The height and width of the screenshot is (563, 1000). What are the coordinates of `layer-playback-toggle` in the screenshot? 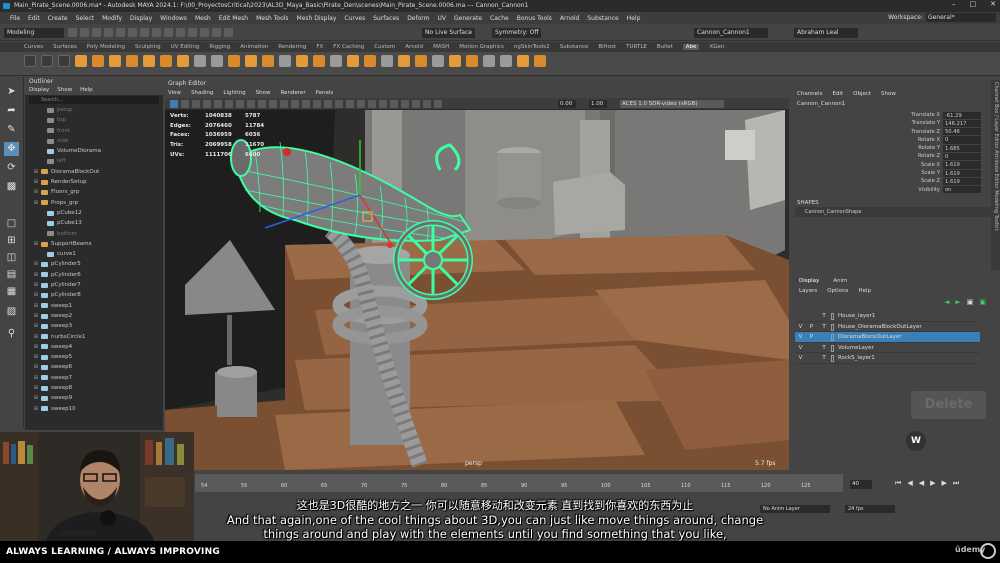 It's located at (811, 348).